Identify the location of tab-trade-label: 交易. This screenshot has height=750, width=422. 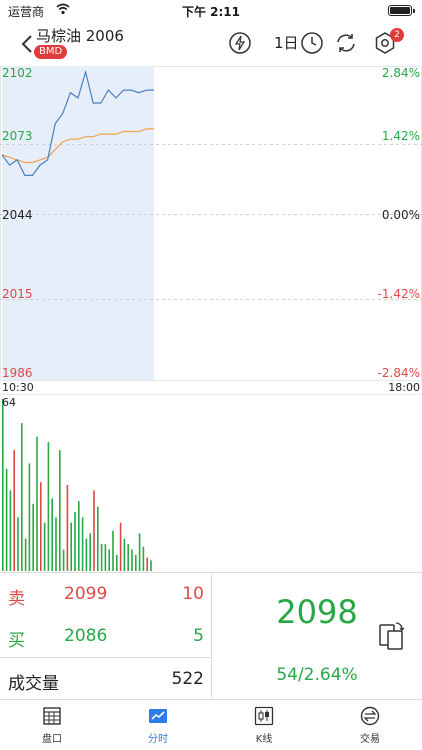
(370, 739).